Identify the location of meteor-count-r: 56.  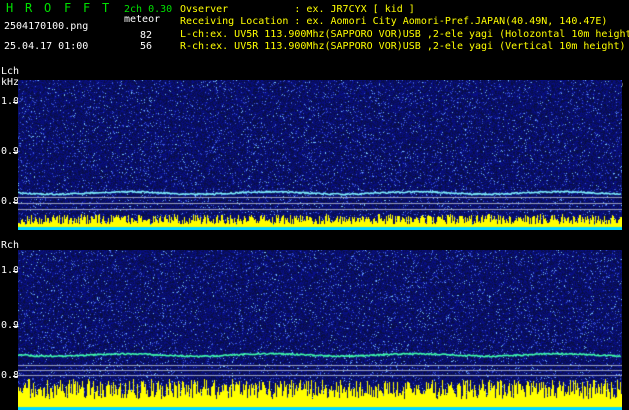
(146, 46).